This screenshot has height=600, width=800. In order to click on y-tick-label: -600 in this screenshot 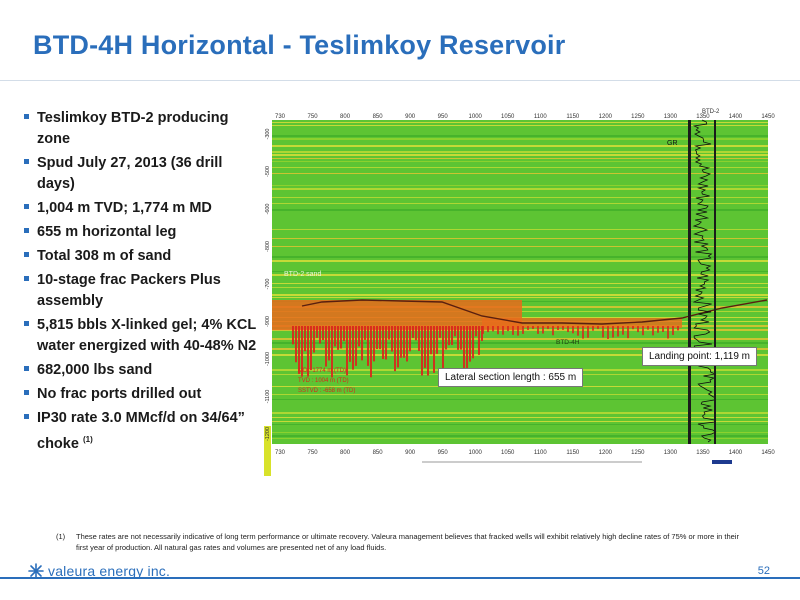, I will do `click(268, 208)`.